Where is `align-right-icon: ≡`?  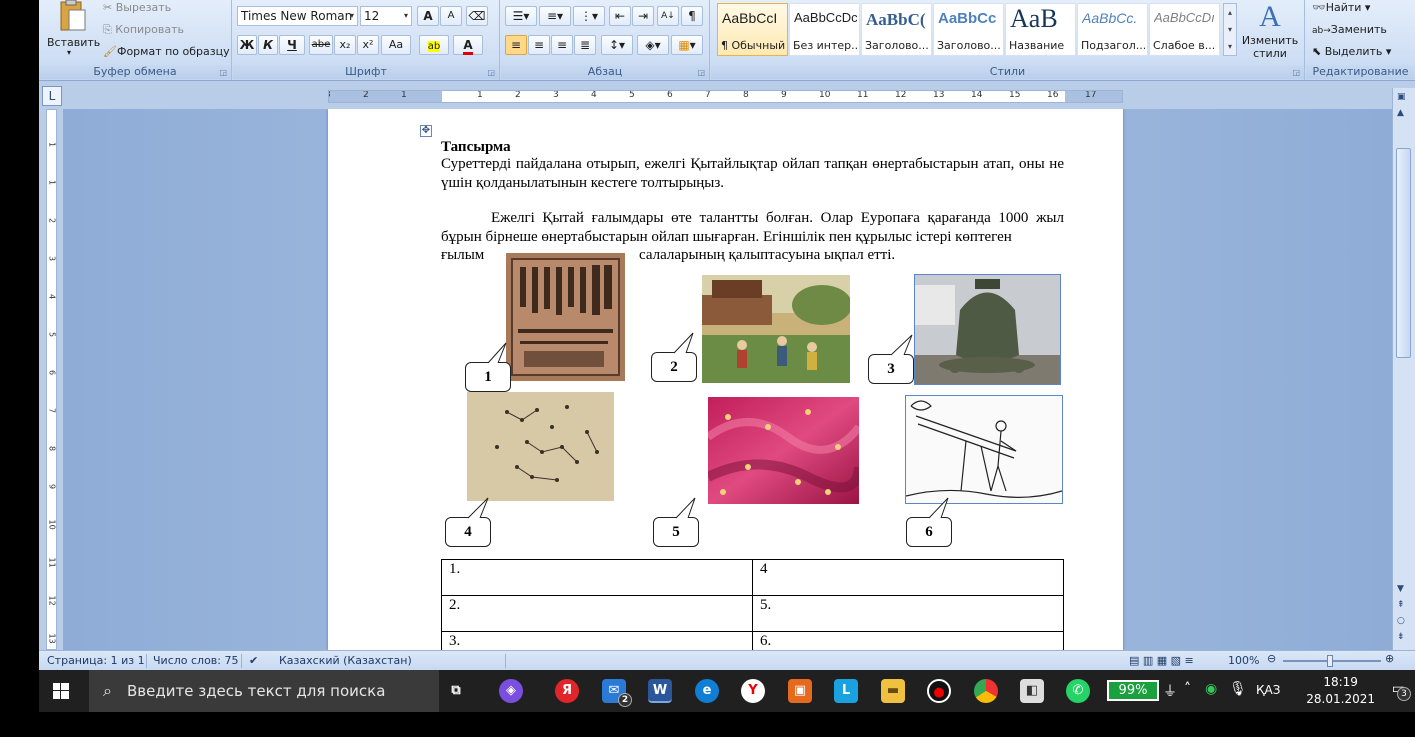 align-right-icon: ≡ is located at coordinates (562, 45).